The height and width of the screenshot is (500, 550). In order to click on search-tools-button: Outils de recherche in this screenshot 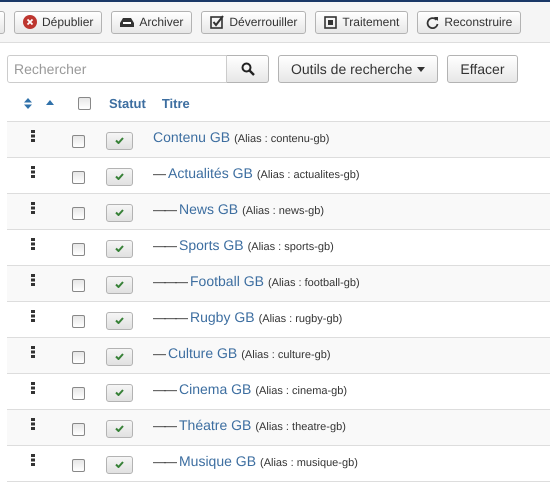, I will do `click(358, 69)`.